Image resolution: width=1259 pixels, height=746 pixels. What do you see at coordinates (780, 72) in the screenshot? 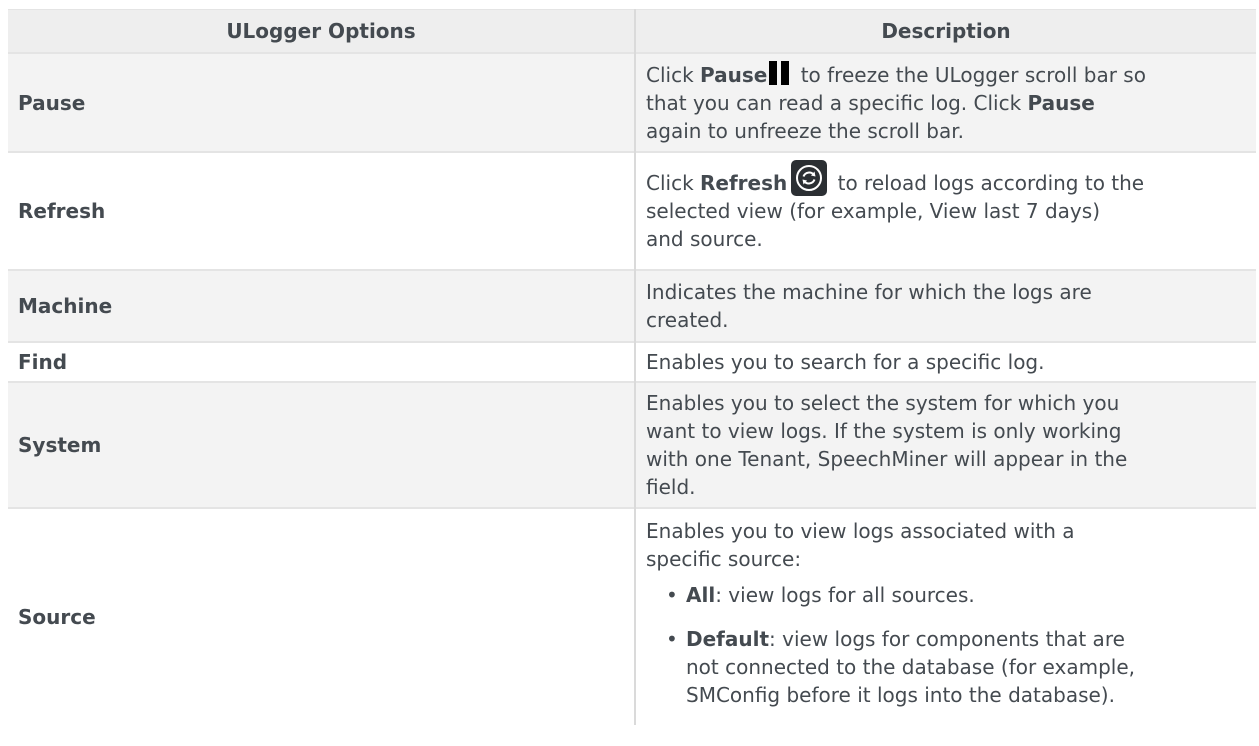
I see `pause-icon` at bounding box center [780, 72].